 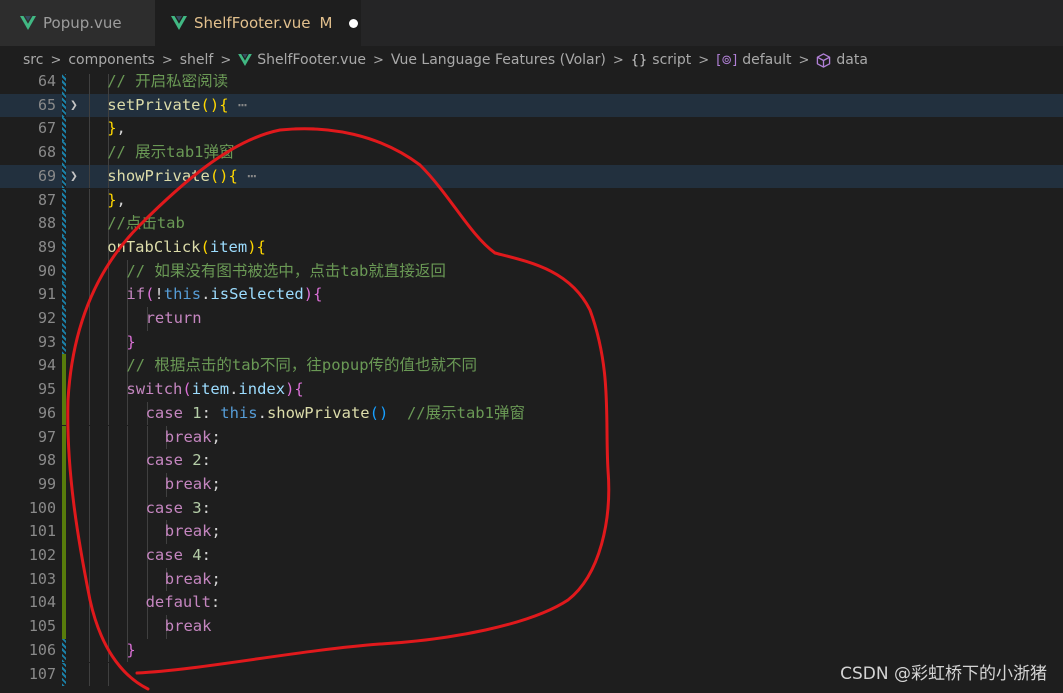 I want to click on code-token: default, so click(x=178, y=602).